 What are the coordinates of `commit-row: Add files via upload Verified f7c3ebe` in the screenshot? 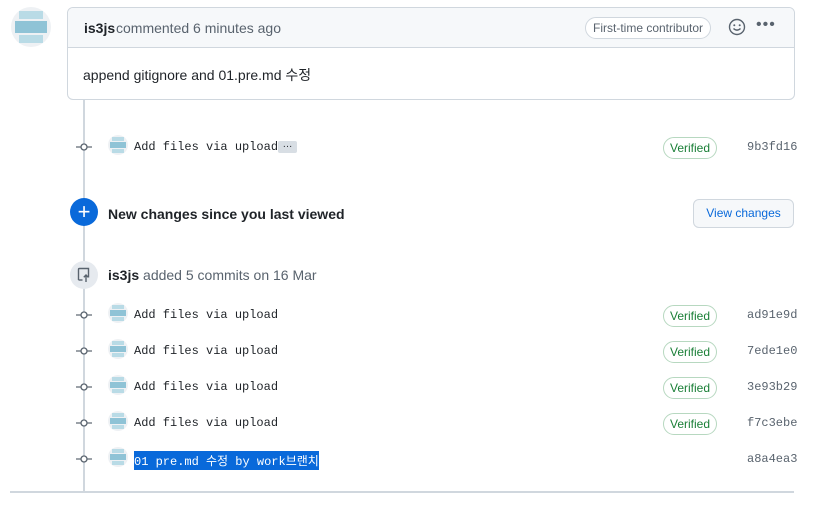 It's located at (412, 423).